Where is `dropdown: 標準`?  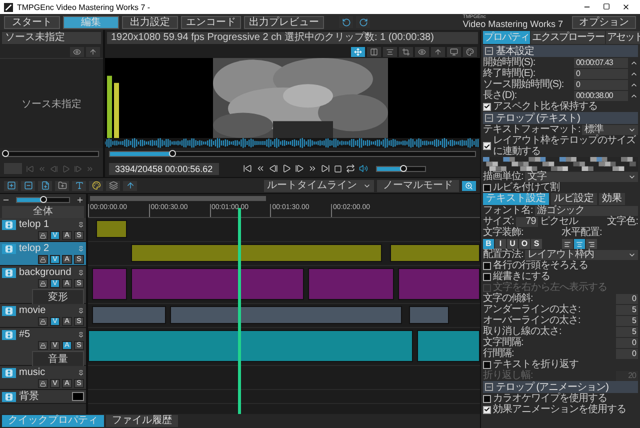 dropdown: 標準 is located at coordinates (610, 129).